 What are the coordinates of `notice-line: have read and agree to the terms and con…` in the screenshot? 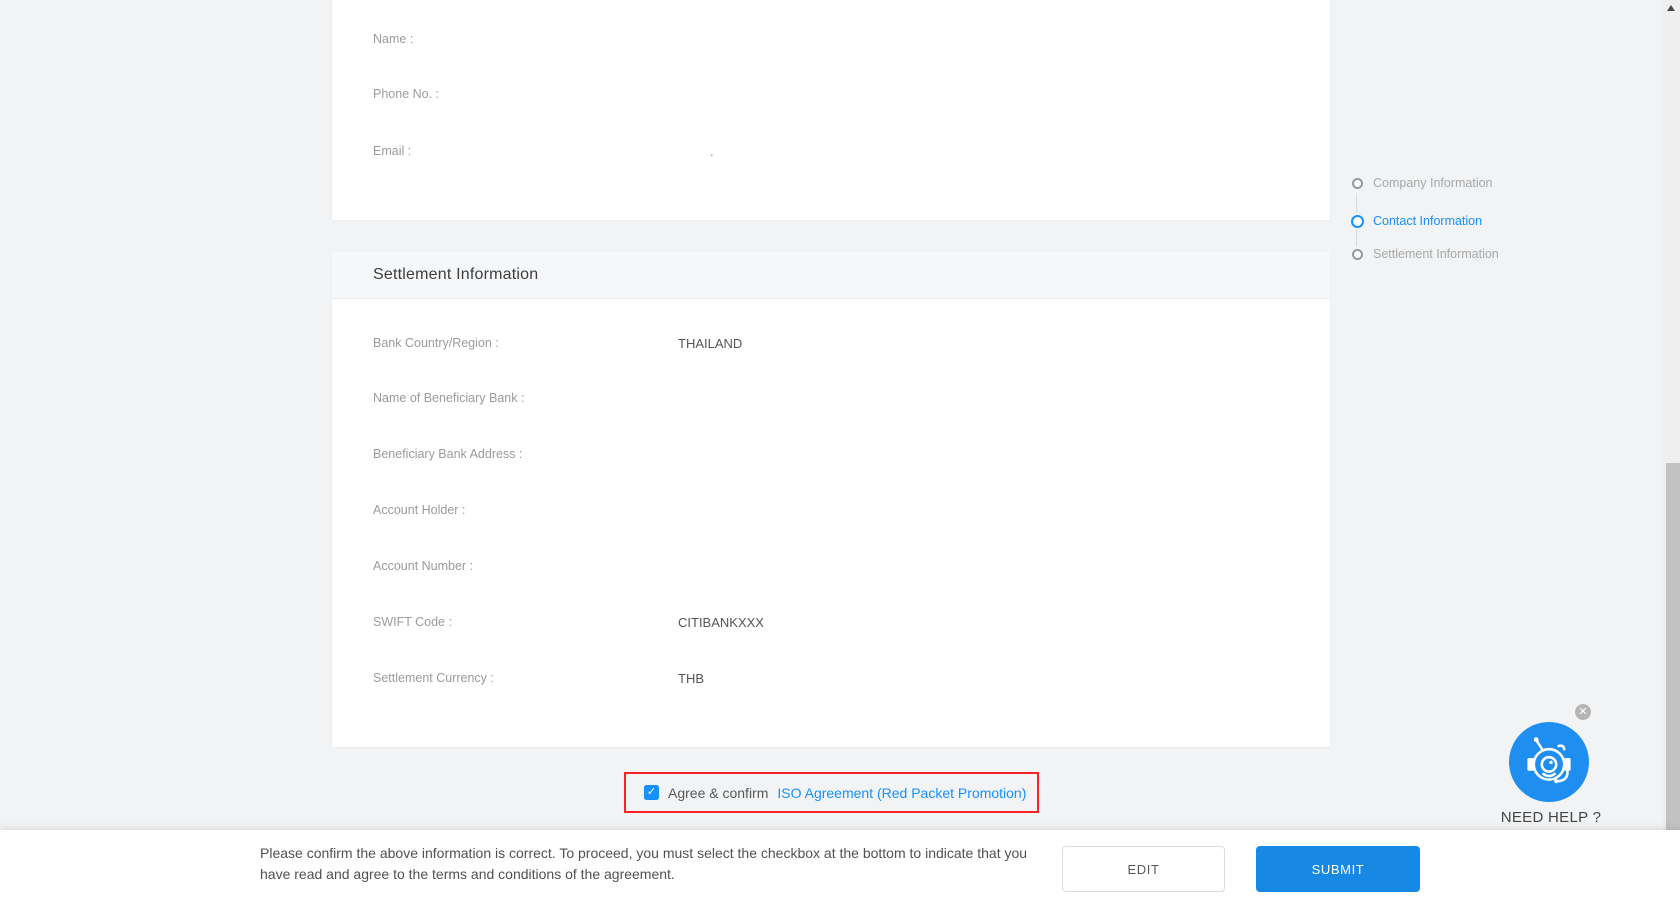 It's located at (467, 874).